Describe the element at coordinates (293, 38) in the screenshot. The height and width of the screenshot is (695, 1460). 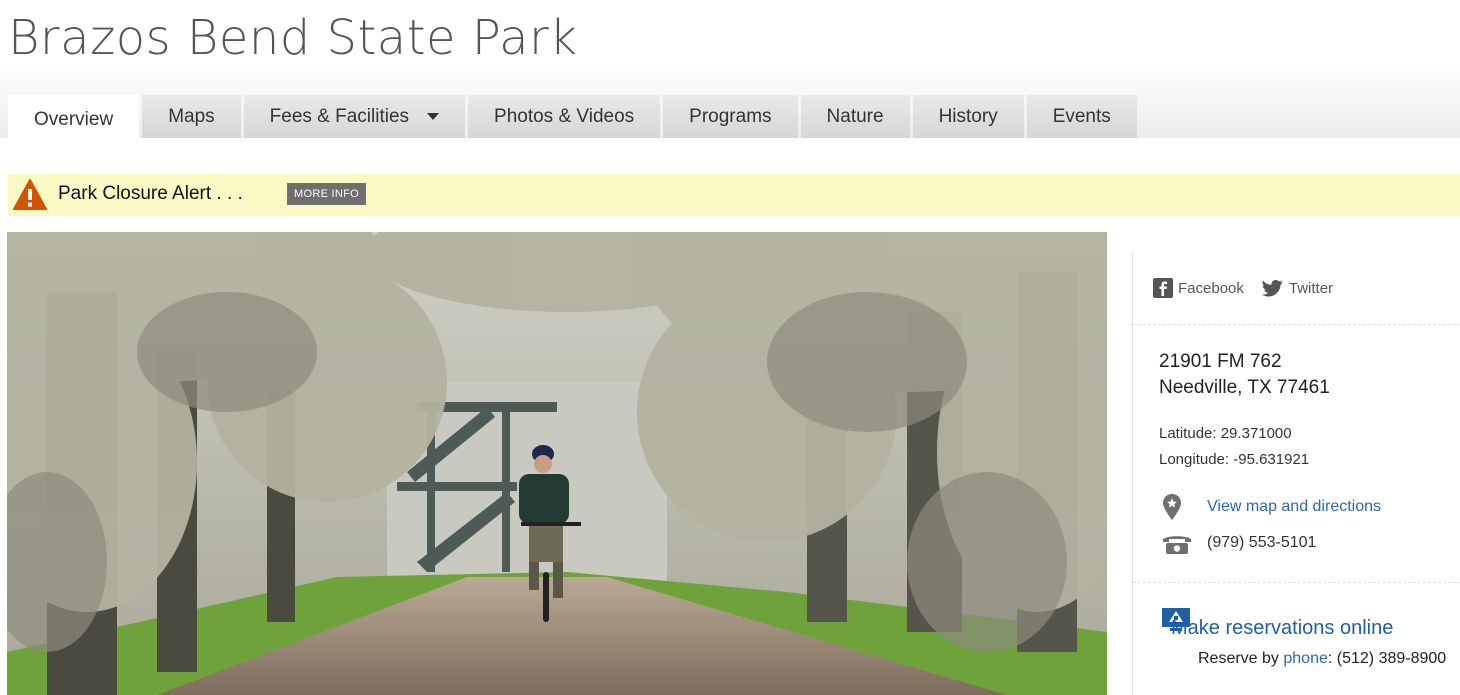
I see `page-title: Brazos Bend State Park` at that location.